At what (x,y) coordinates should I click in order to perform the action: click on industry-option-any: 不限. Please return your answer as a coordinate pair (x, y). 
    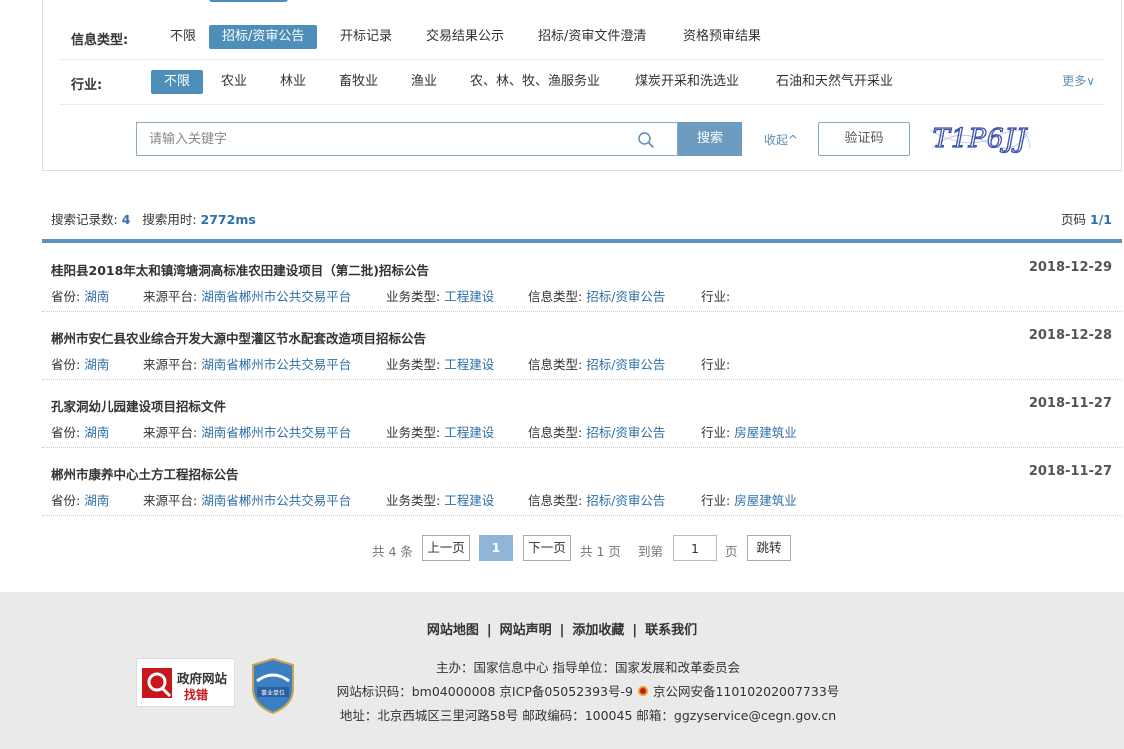
    Looking at the image, I should click on (177, 82).